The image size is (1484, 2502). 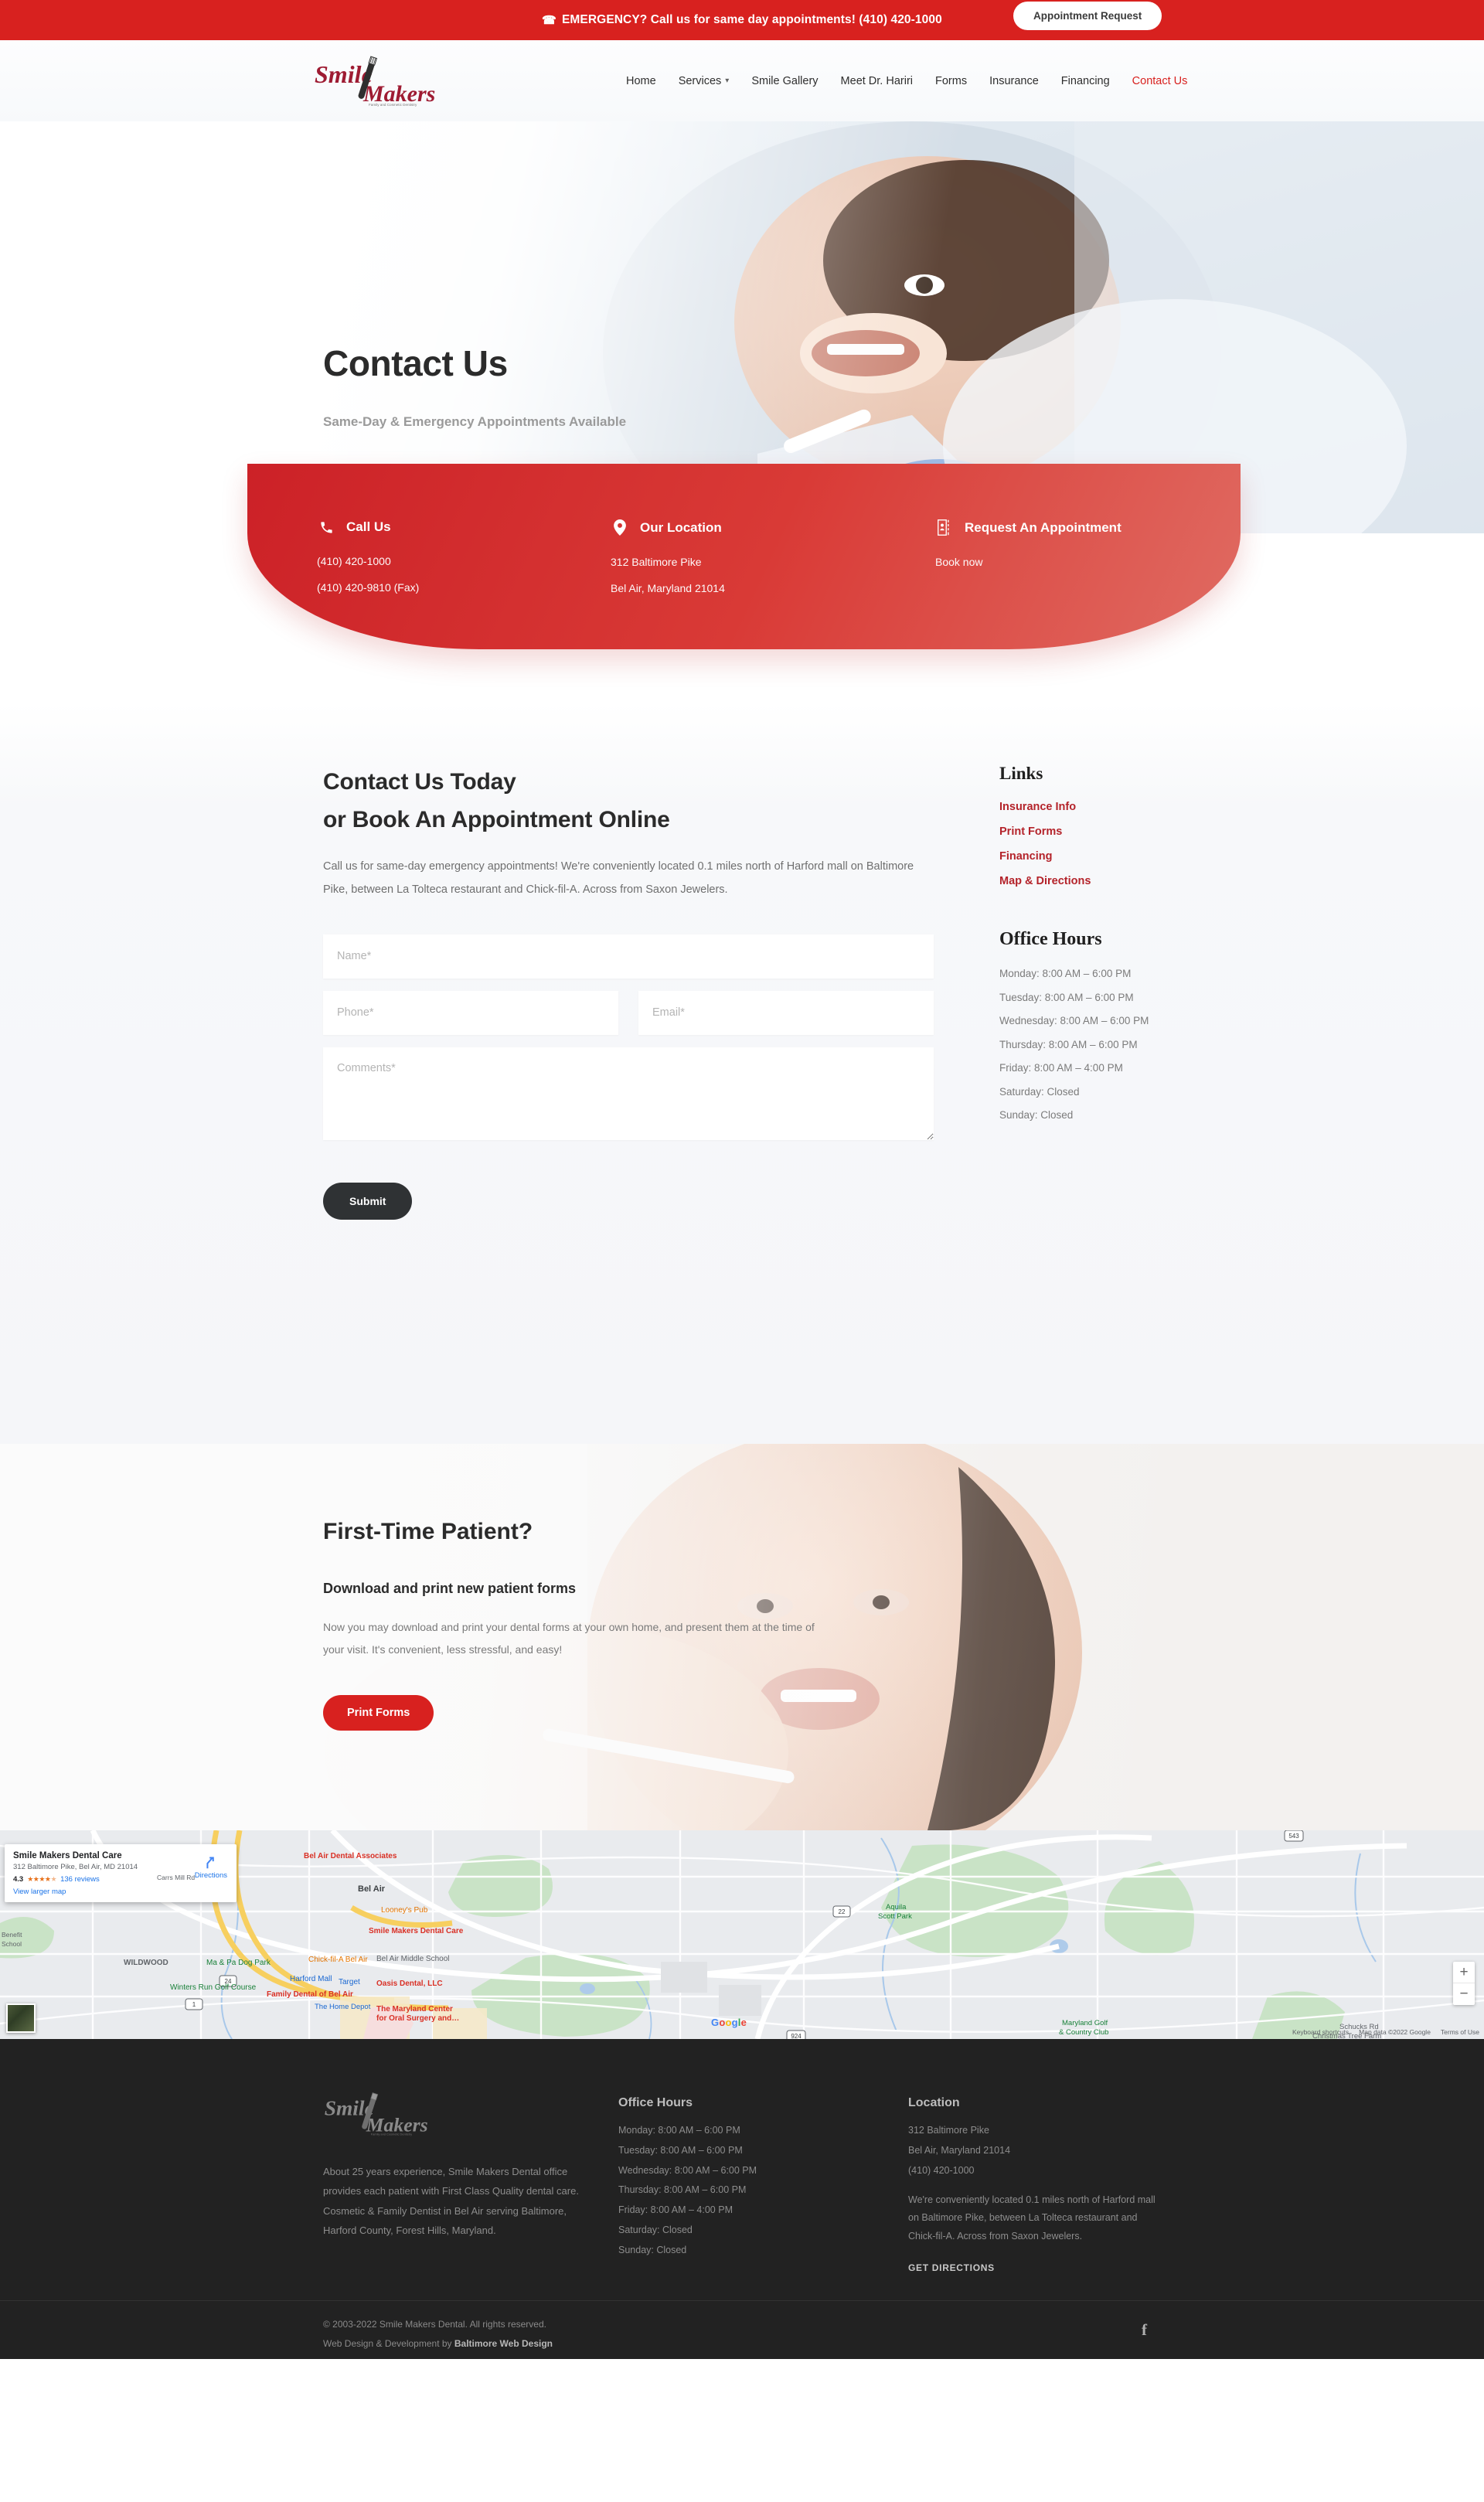 I want to click on nav-label: Meet Dr. Hariri, so click(x=877, y=80).